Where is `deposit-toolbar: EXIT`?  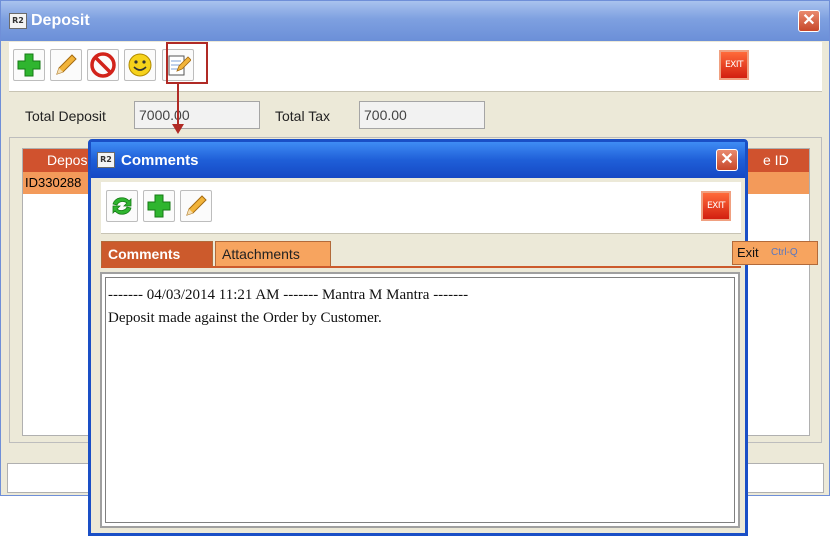 deposit-toolbar: EXIT is located at coordinates (415, 67).